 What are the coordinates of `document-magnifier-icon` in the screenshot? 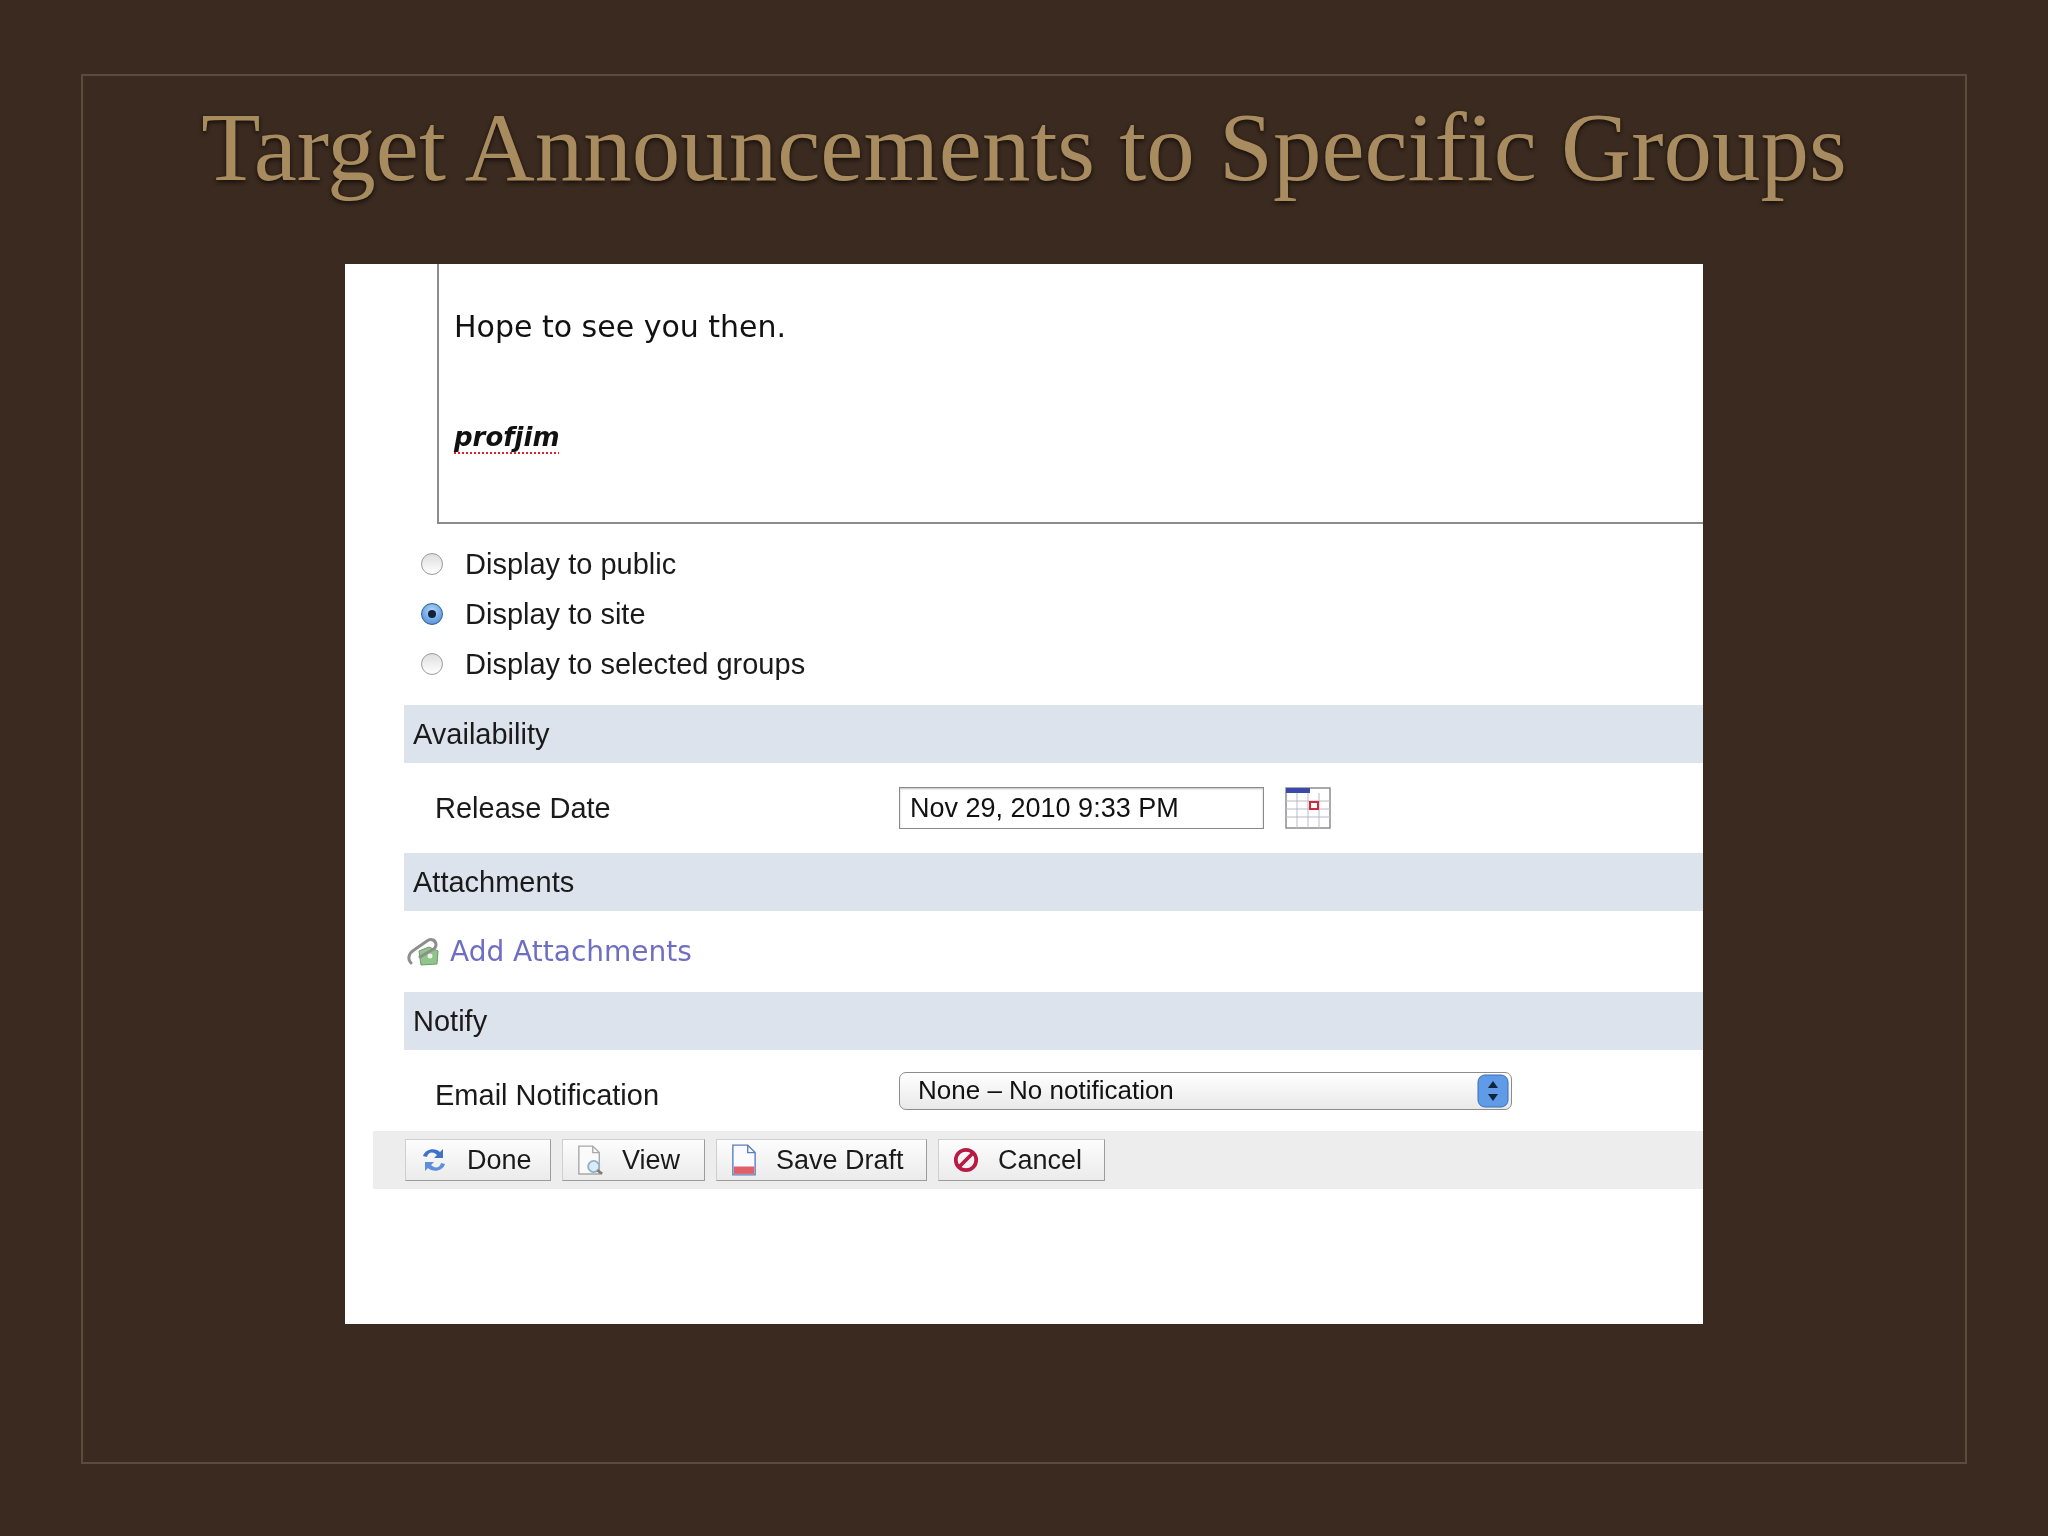 It's located at (590, 1160).